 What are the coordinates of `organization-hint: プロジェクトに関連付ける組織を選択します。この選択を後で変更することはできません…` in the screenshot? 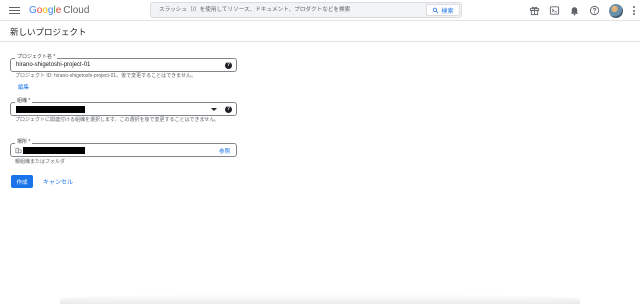 It's located at (117, 120).